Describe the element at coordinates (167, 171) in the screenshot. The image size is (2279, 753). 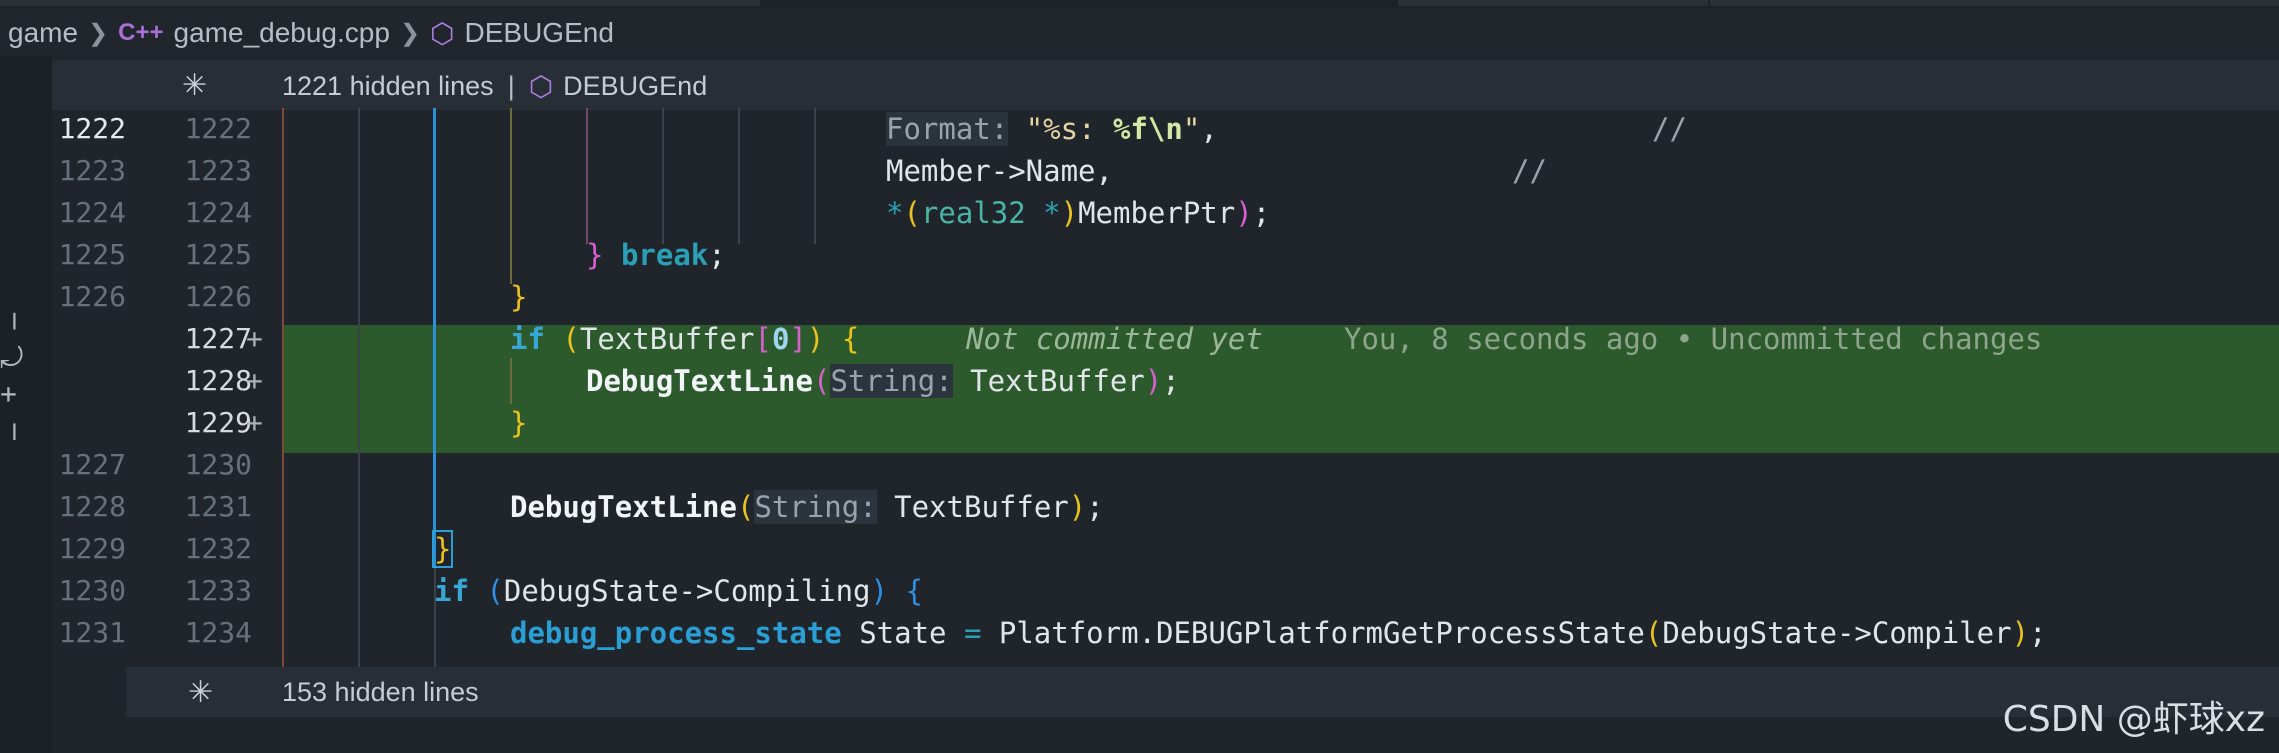
I see `line-number-row: 1223 1223` at that location.